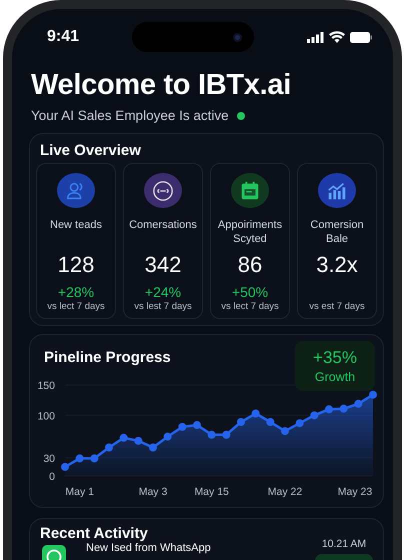  I want to click on stat-value: 128, so click(76, 265).